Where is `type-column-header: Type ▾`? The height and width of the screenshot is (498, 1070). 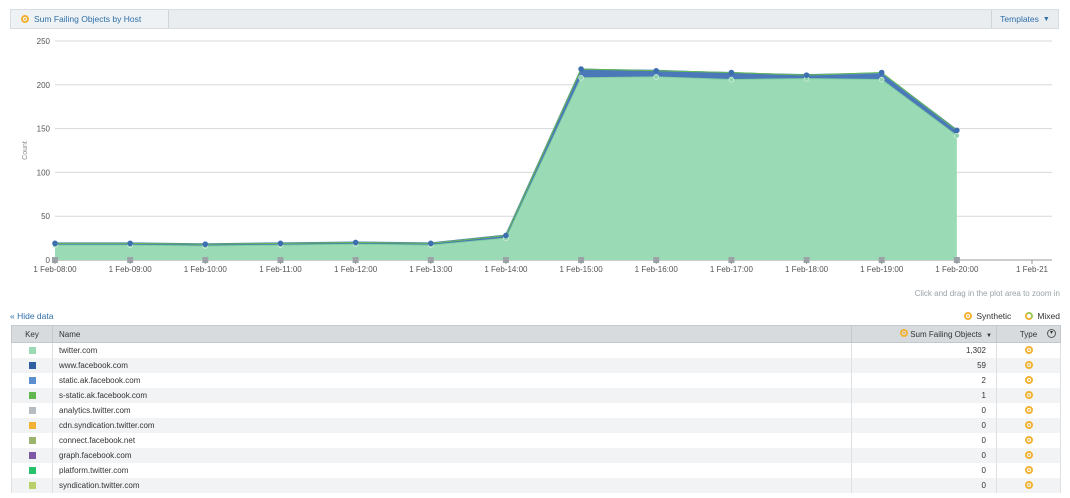
type-column-header: Type ▾ is located at coordinates (1028, 334).